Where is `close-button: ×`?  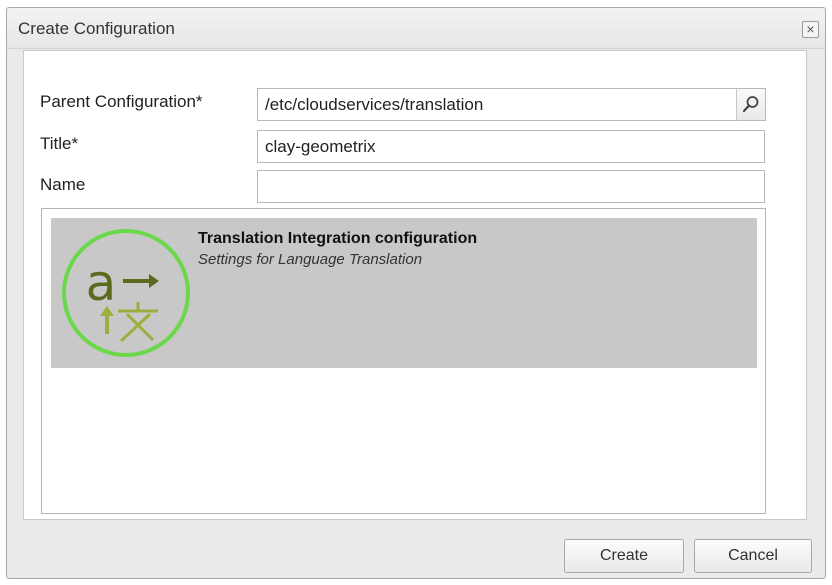
close-button: × is located at coordinates (810, 29).